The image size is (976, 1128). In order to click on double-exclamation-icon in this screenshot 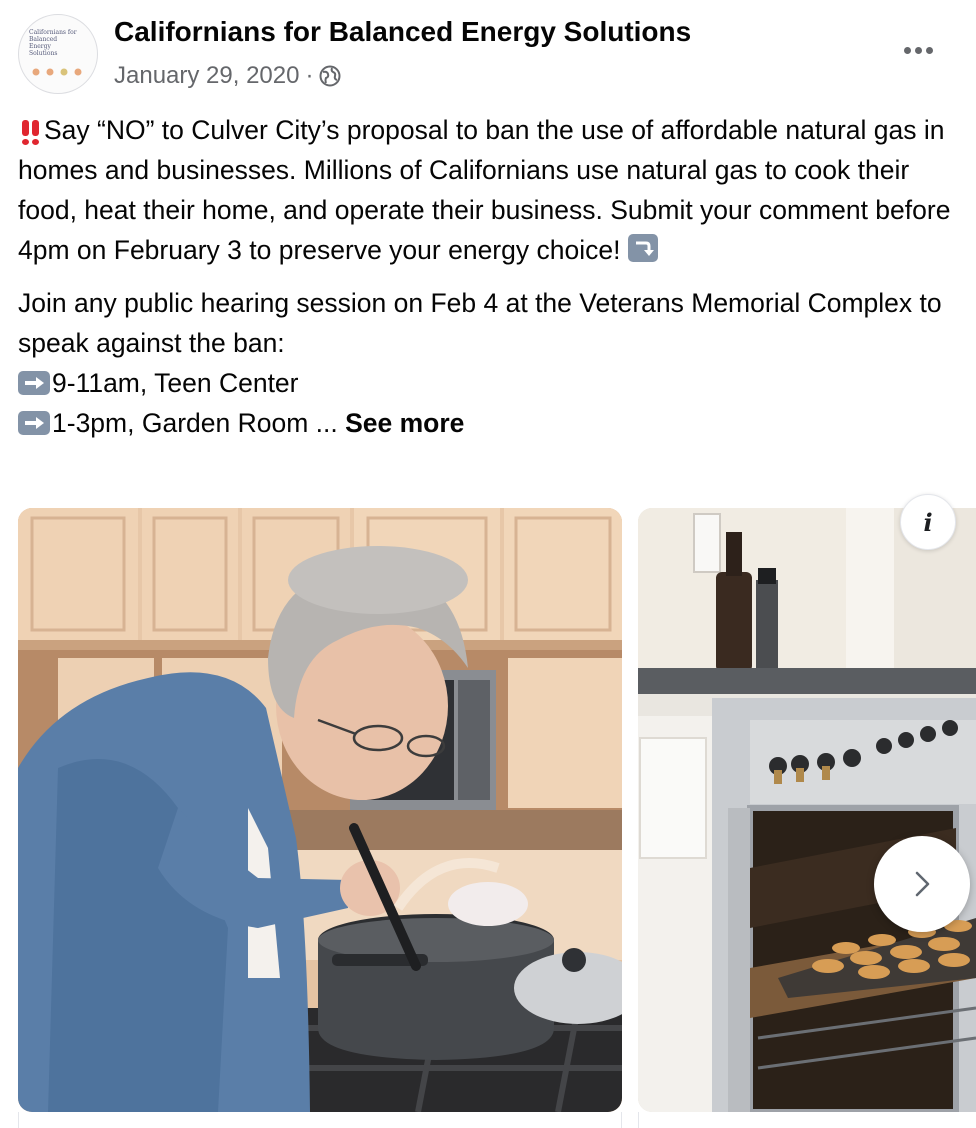, I will do `click(31, 132)`.